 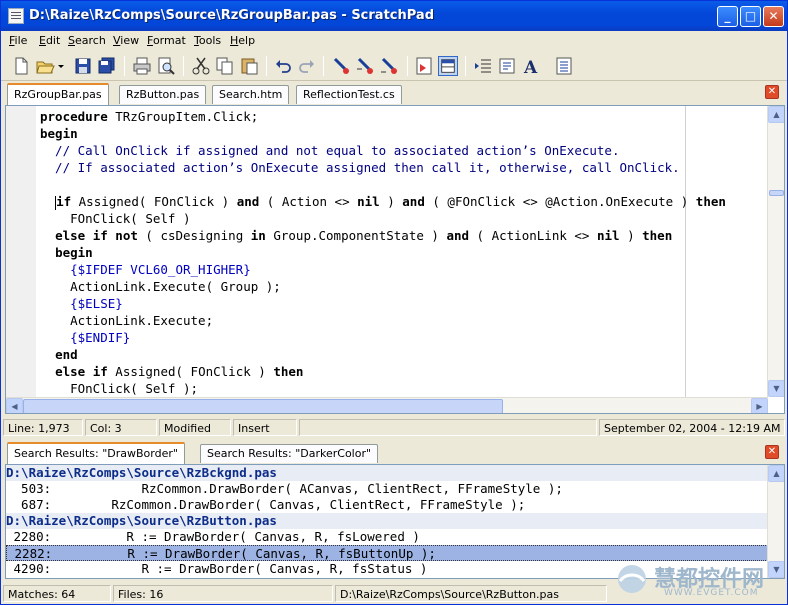 What do you see at coordinates (265, 427) in the screenshot?
I see `status-mode: Insert` at bounding box center [265, 427].